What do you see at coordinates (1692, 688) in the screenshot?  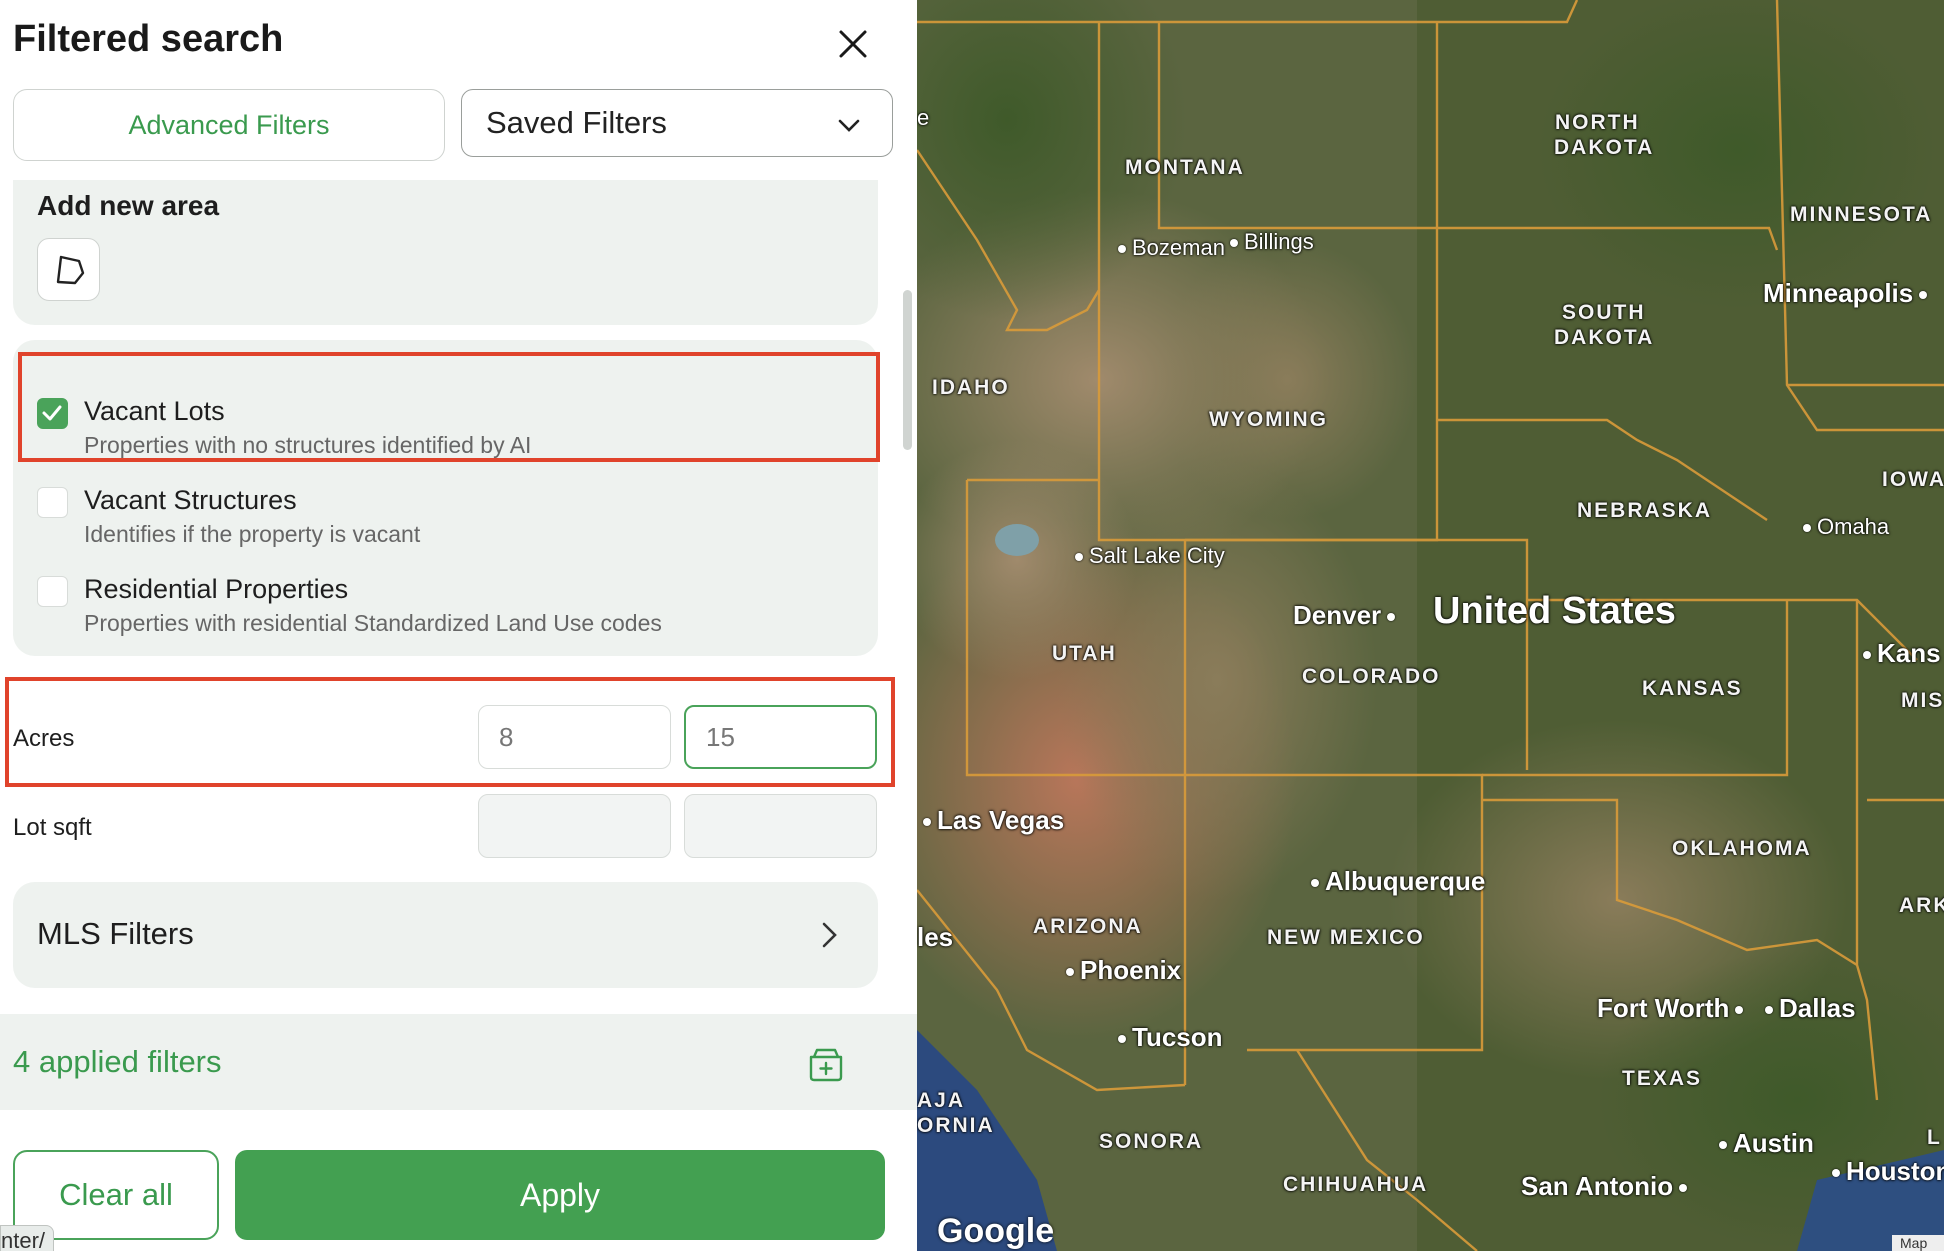 I see `state-label-kansas: KANSAS` at bounding box center [1692, 688].